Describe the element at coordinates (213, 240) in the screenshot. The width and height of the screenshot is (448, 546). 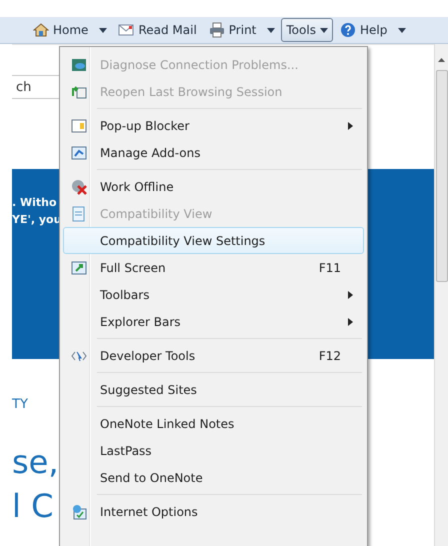
I see `menu-item: Compatibility View Settings` at that location.